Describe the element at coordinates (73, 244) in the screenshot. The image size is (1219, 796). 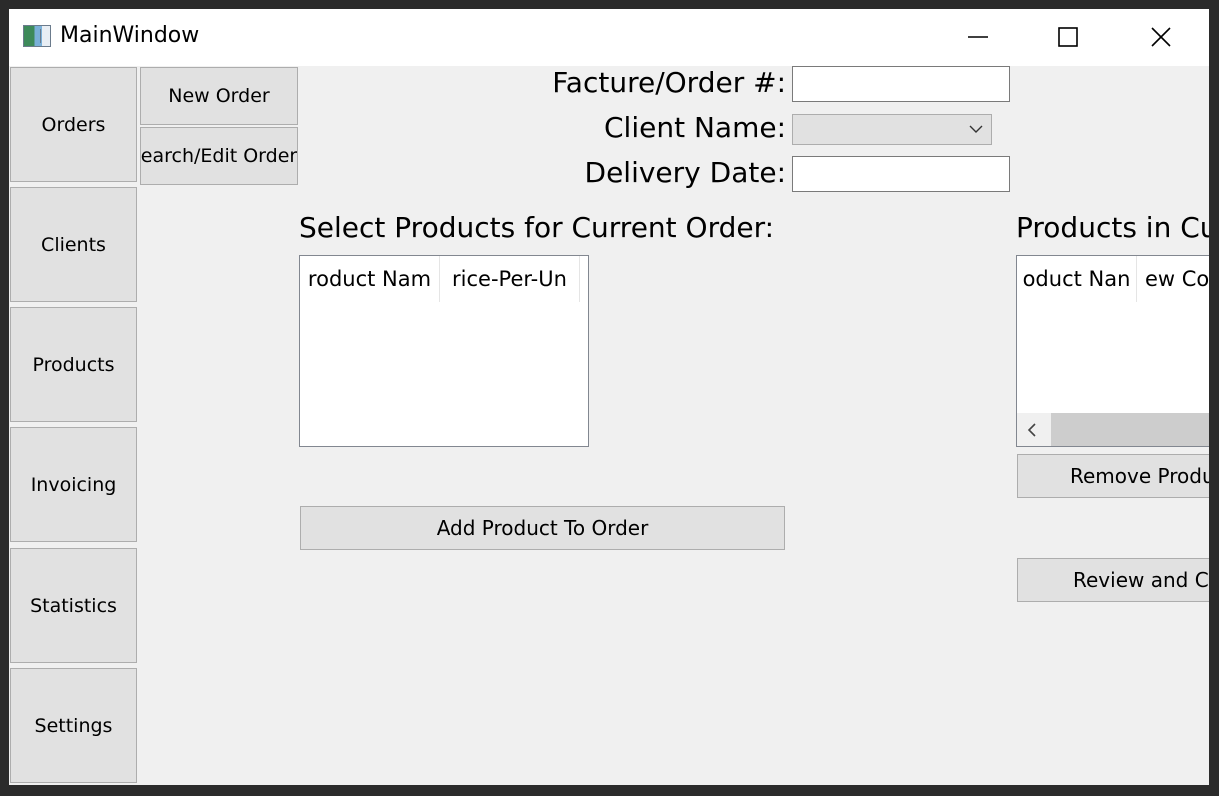
I see `sidebar-item-clients: Clients` at that location.